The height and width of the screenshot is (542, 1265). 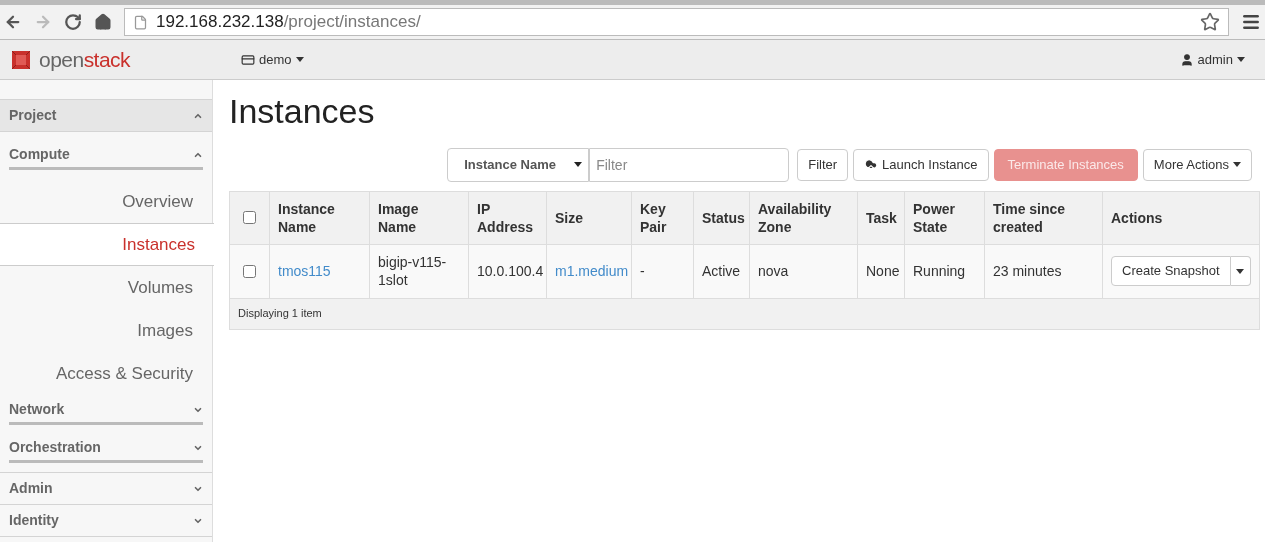 What do you see at coordinates (773, 271) in the screenshot?
I see `table-cell: nova` at bounding box center [773, 271].